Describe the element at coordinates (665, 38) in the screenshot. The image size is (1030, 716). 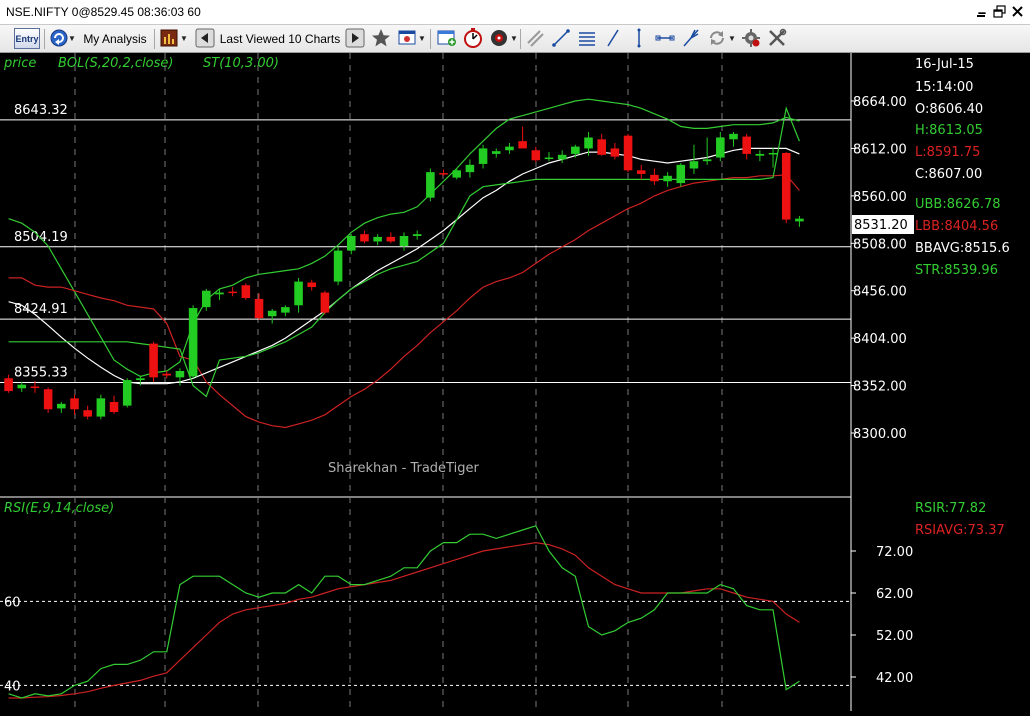
I see `horizontal-line-icon` at that location.